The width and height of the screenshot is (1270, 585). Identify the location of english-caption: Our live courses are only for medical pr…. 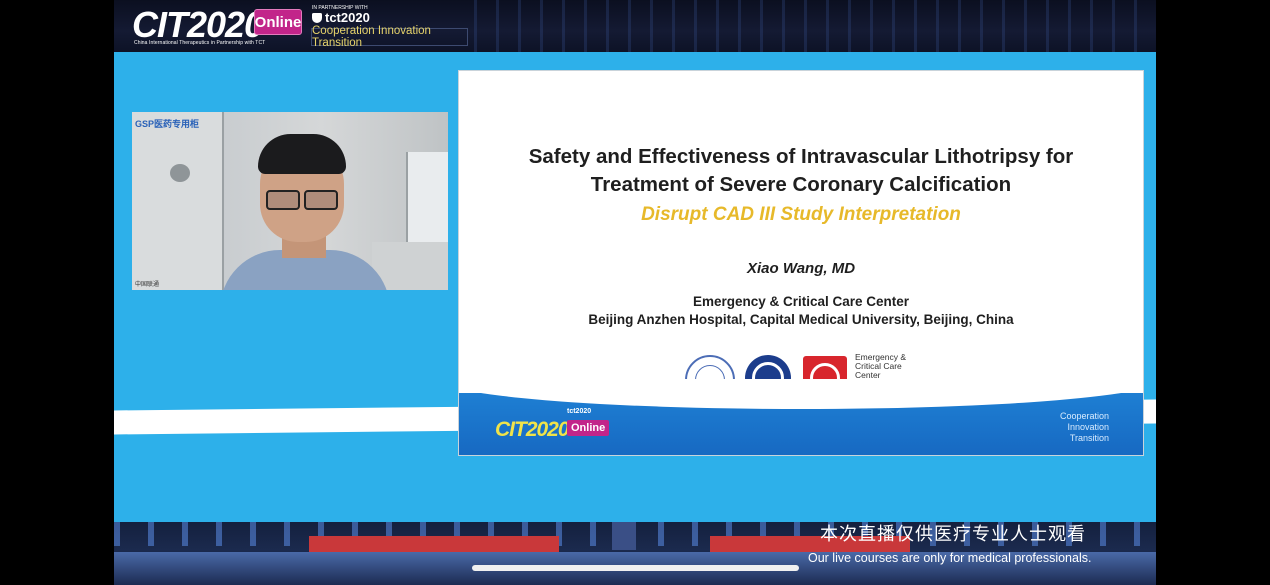
(950, 558).